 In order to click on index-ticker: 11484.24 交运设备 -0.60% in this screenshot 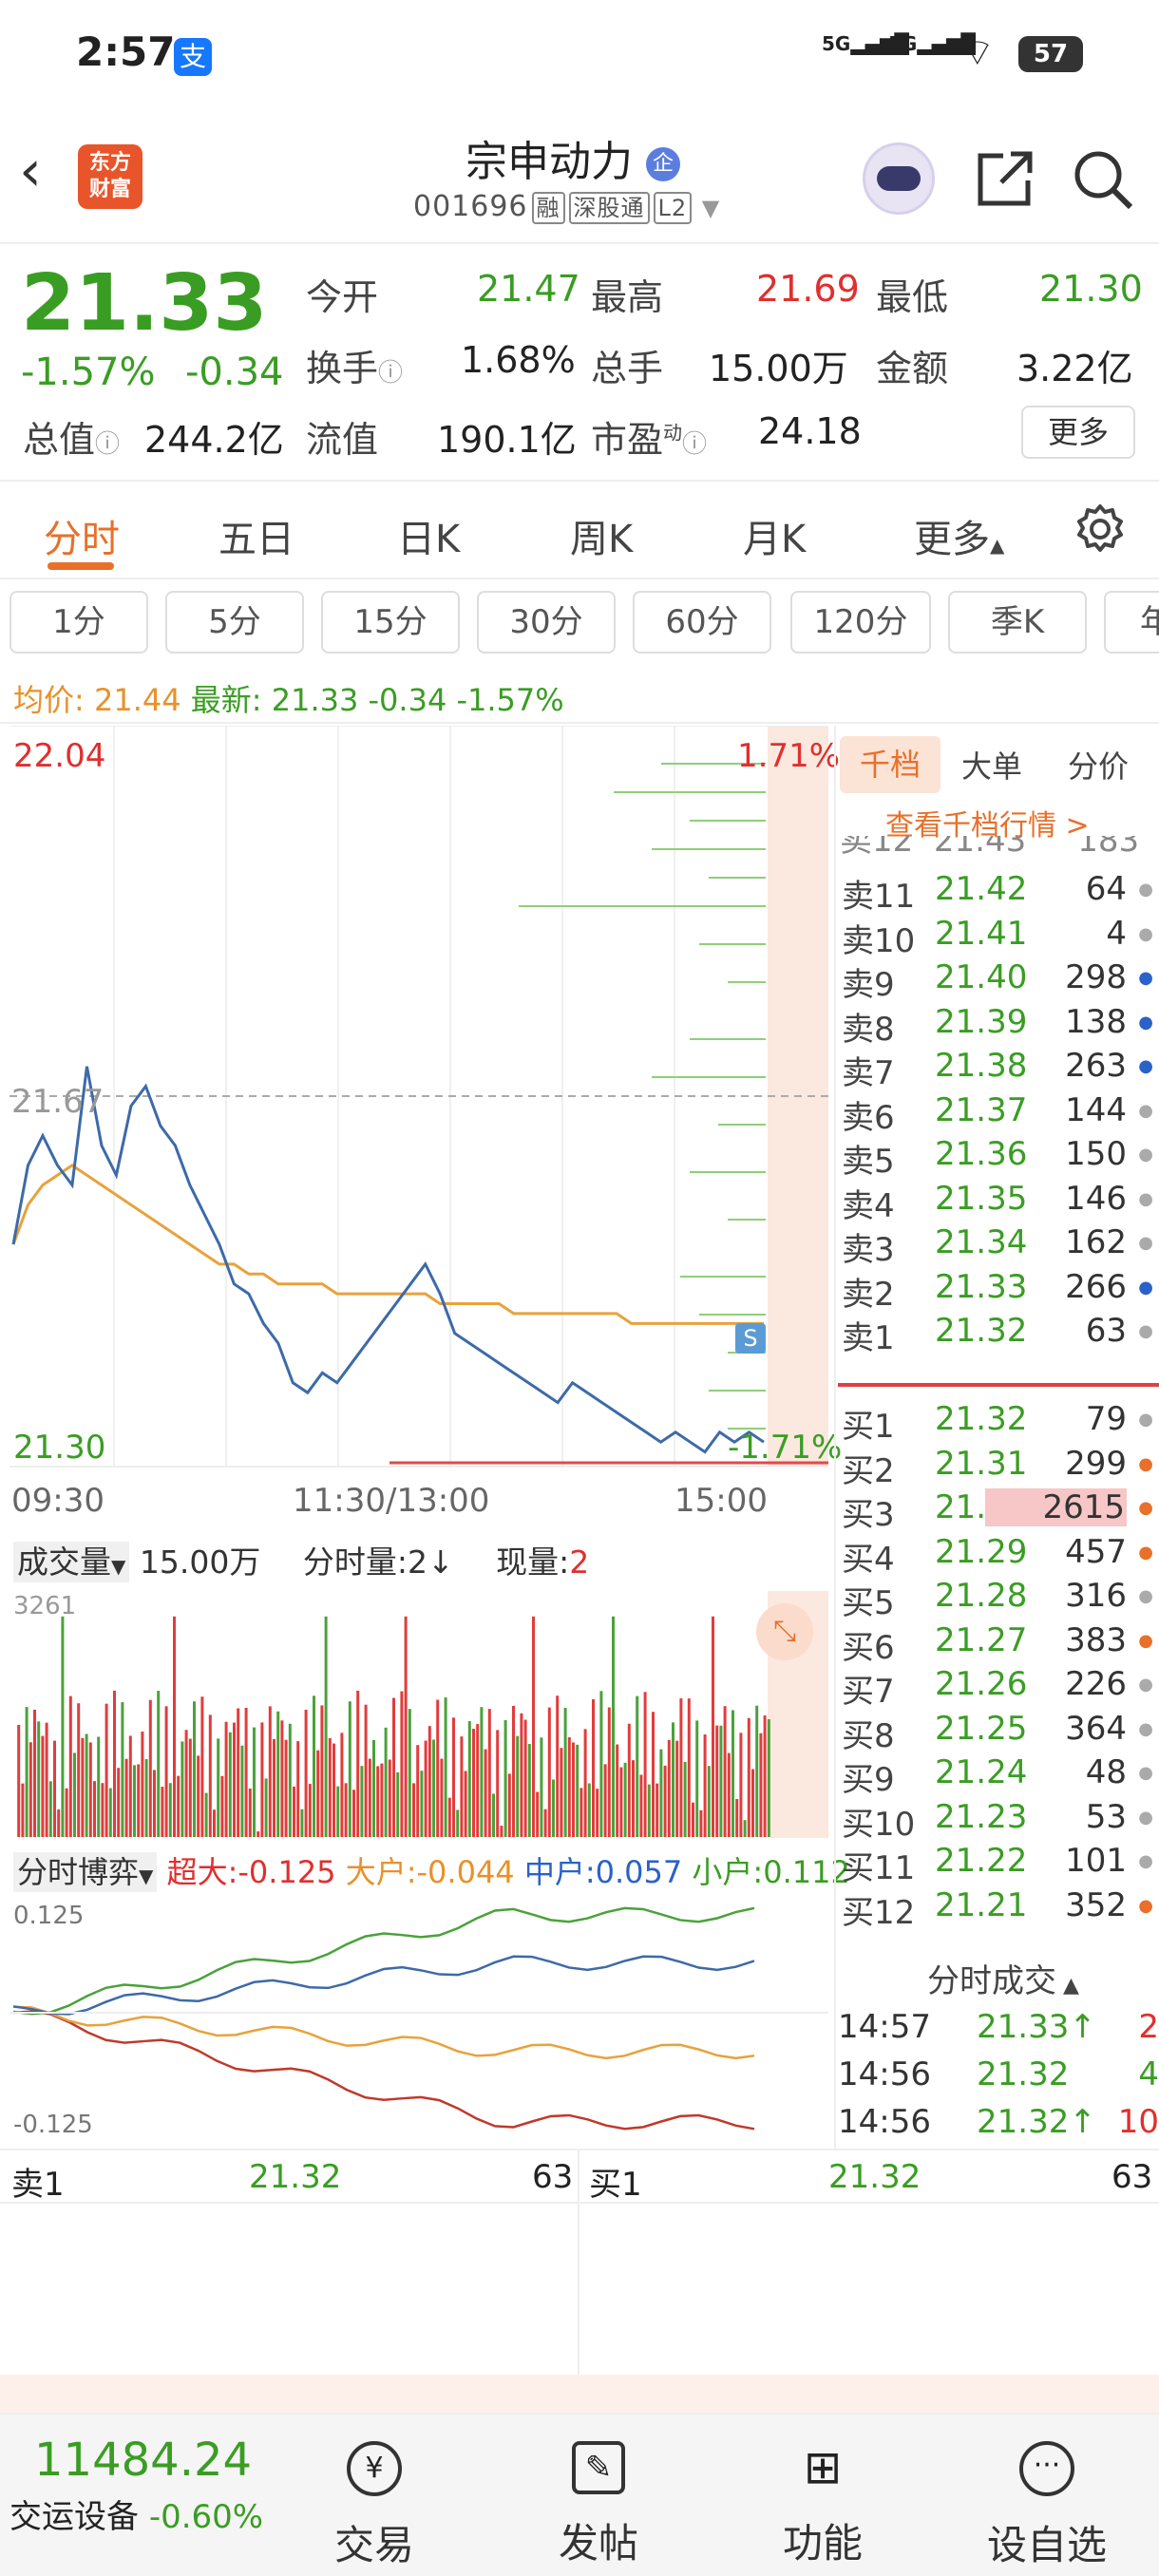, I will do `click(147, 2485)`.